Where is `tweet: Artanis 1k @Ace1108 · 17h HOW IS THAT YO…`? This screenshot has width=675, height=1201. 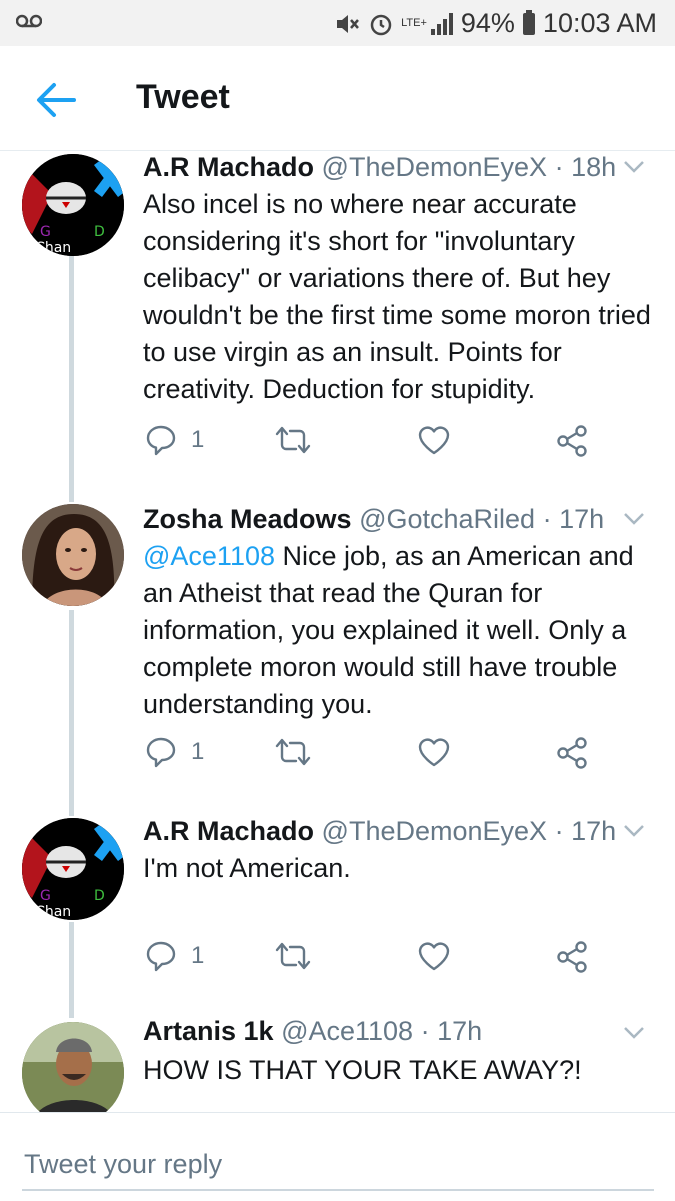 tweet: Artanis 1k @Ace1108 · 17h HOW IS THAT YO… is located at coordinates (337, 1064).